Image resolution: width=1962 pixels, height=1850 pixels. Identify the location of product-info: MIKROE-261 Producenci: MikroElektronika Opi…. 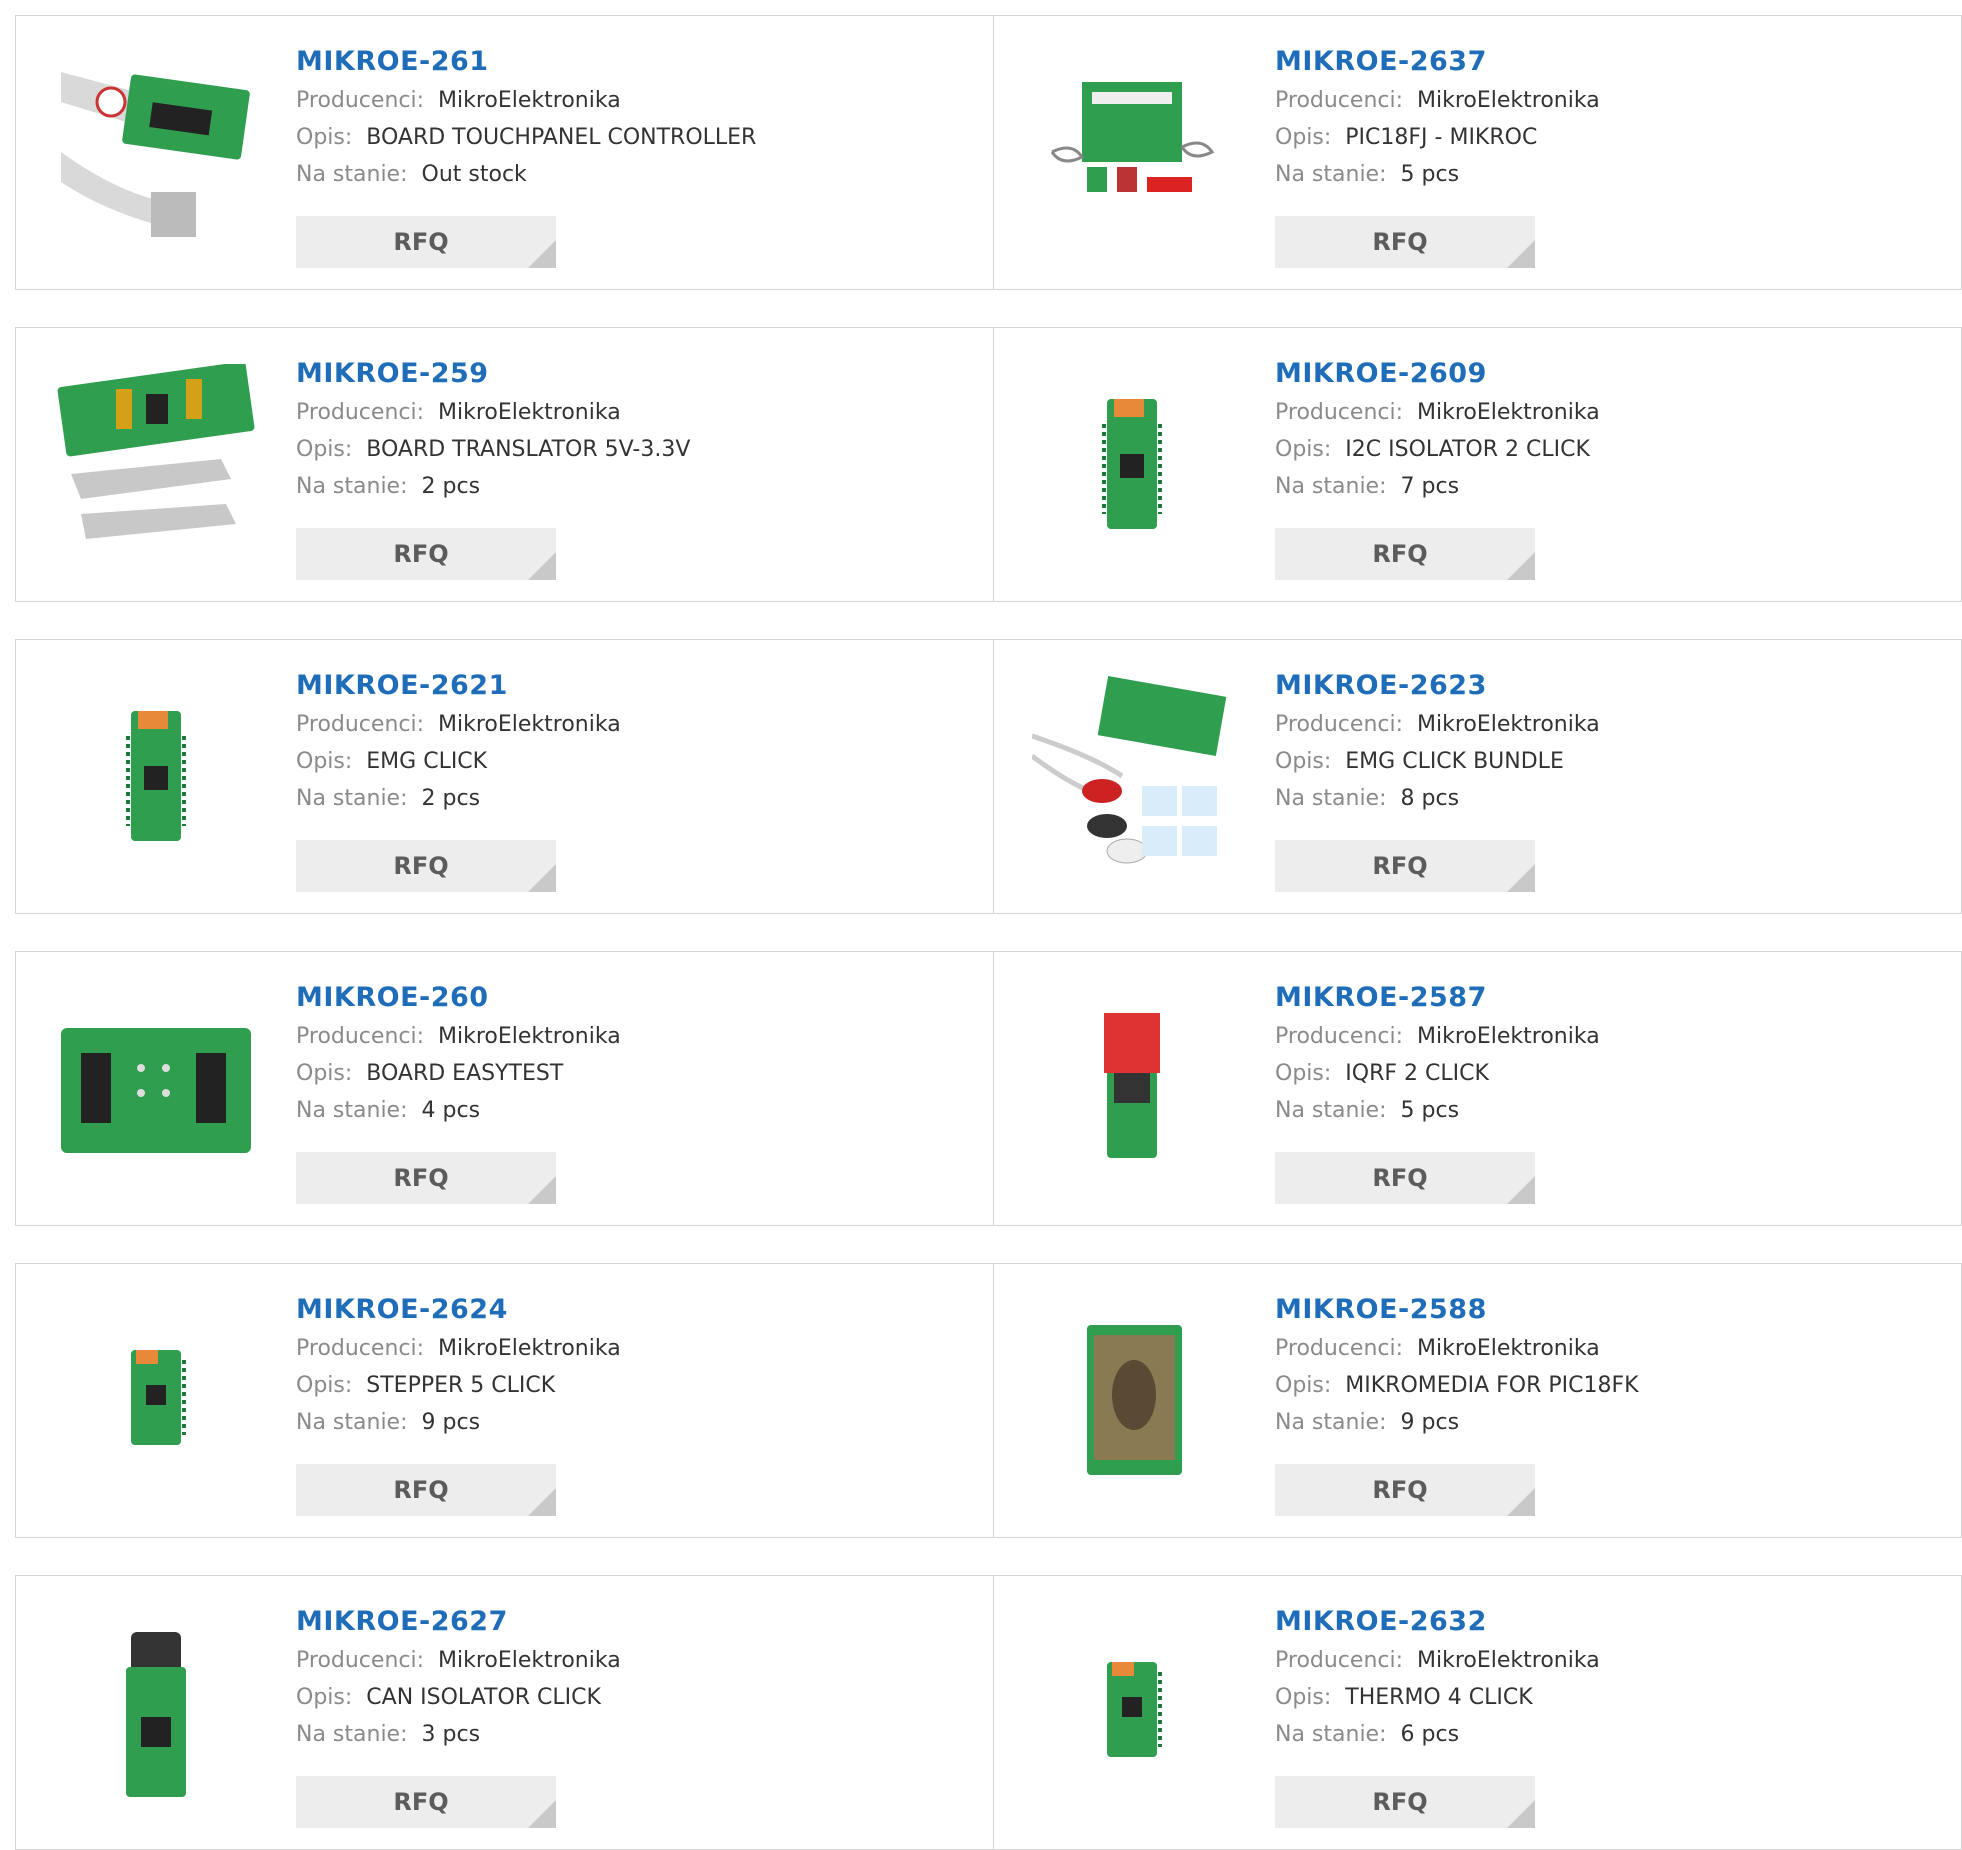
(526, 117).